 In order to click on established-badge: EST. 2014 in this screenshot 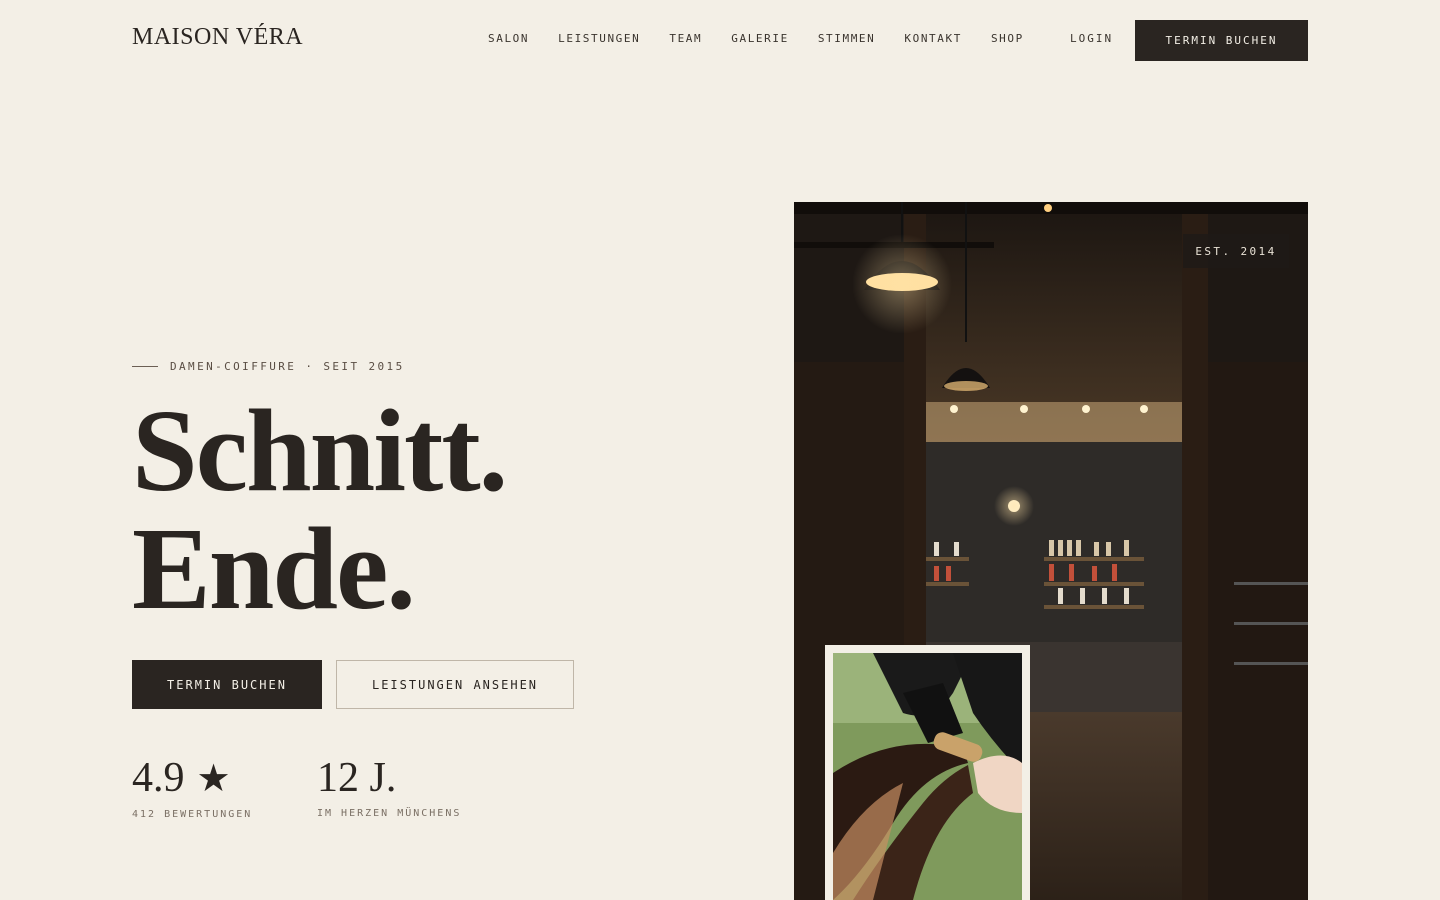, I will do `click(1236, 251)`.